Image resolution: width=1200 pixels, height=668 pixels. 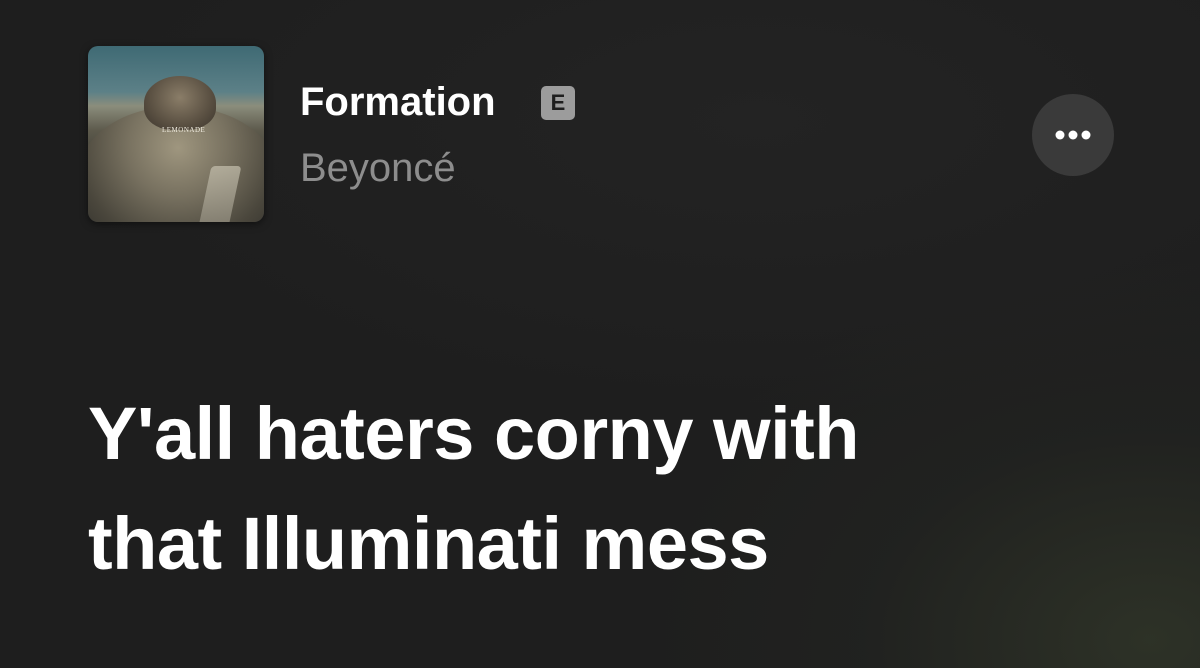 What do you see at coordinates (180, 103) in the screenshot?
I see `artwork-head-shape` at bounding box center [180, 103].